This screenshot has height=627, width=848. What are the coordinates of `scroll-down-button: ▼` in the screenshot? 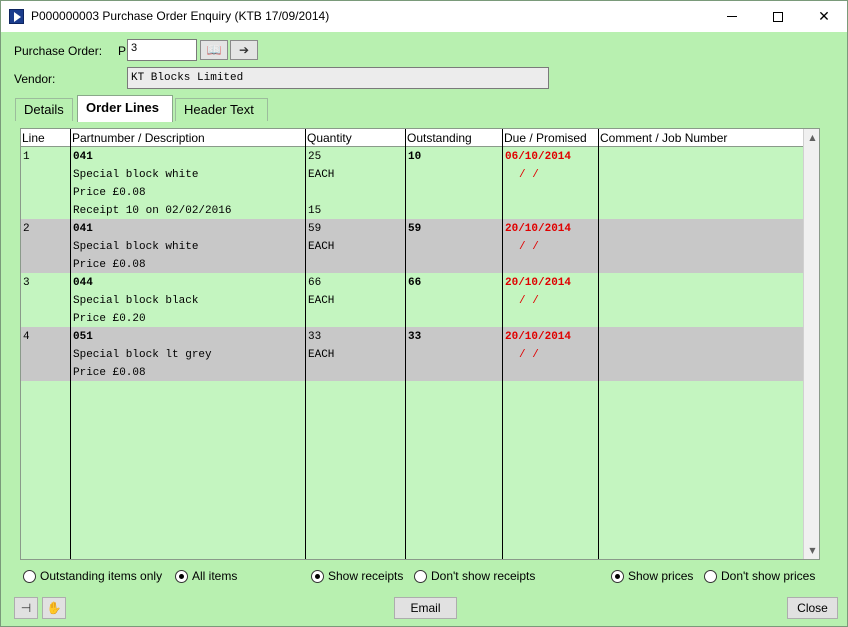 It's located at (811, 550).